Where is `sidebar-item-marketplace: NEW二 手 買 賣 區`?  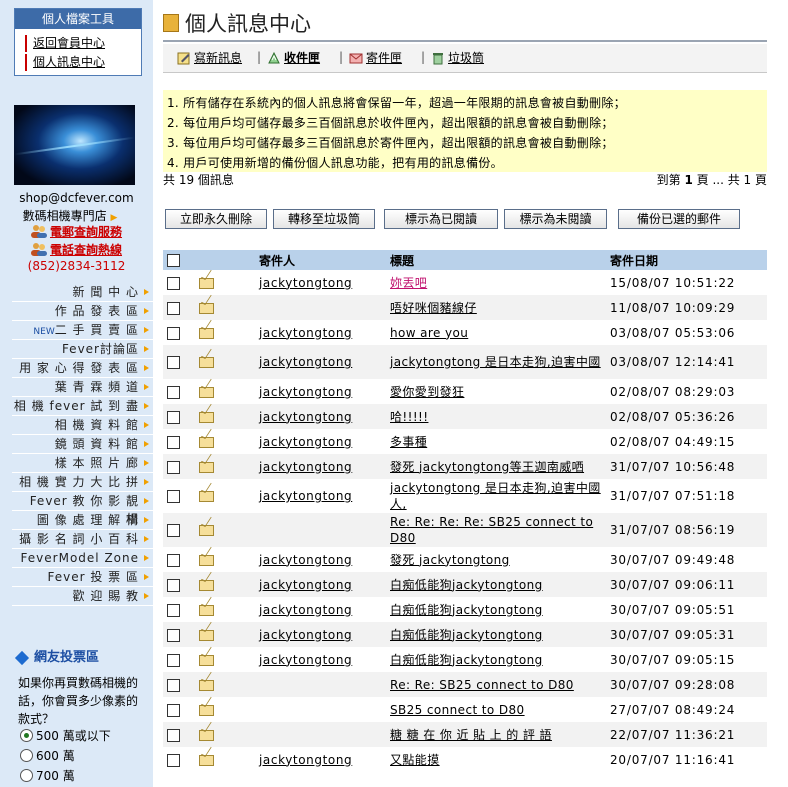 sidebar-item-marketplace: NEW二 手 買 賣 區 is located at coordinates (82, 330).